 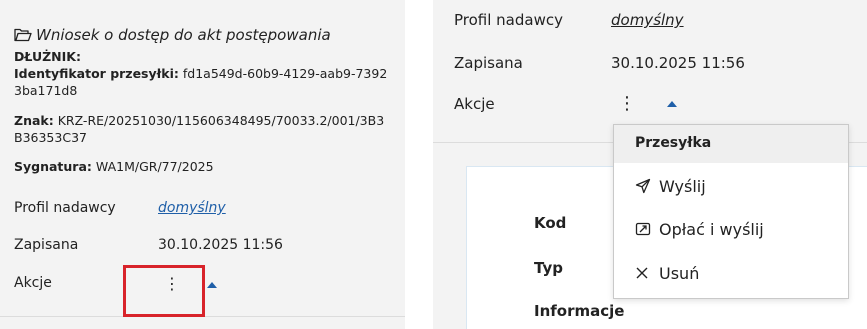 I want to click on debtor-label: DŁUŻNIK:, so click(x=47, y=56).